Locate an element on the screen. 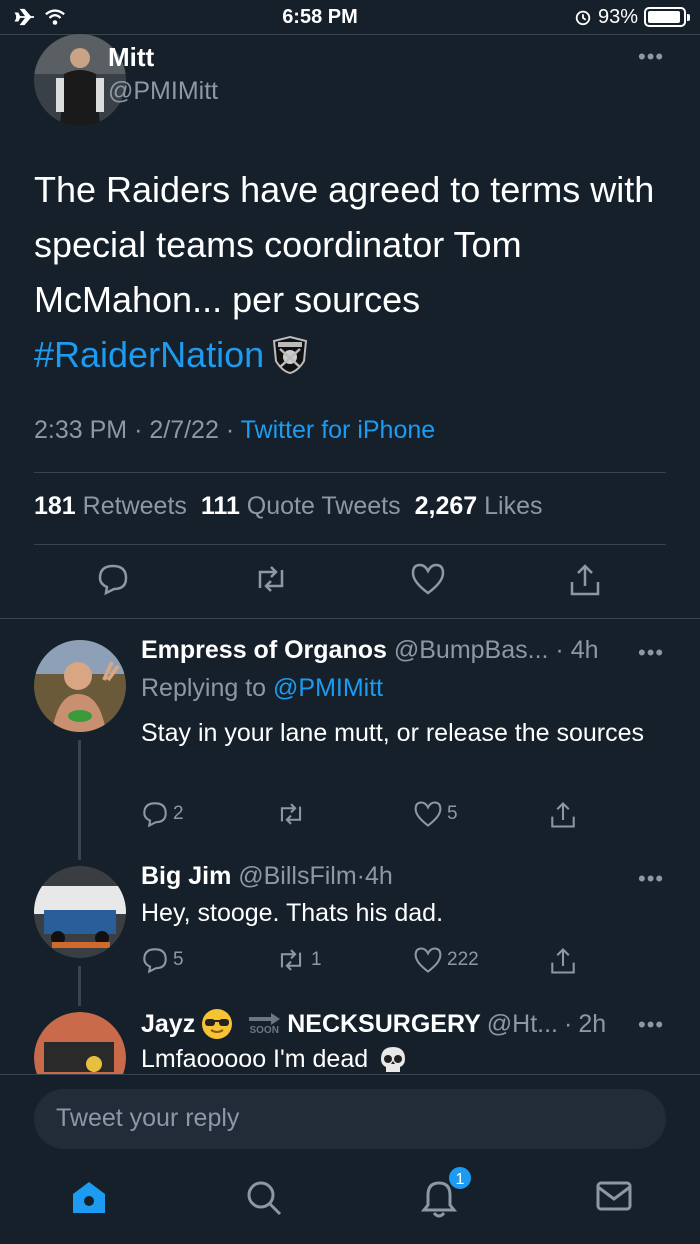 This screenshot has width=700, height=1244. mail-icon is located at coordinates (614, 1196).